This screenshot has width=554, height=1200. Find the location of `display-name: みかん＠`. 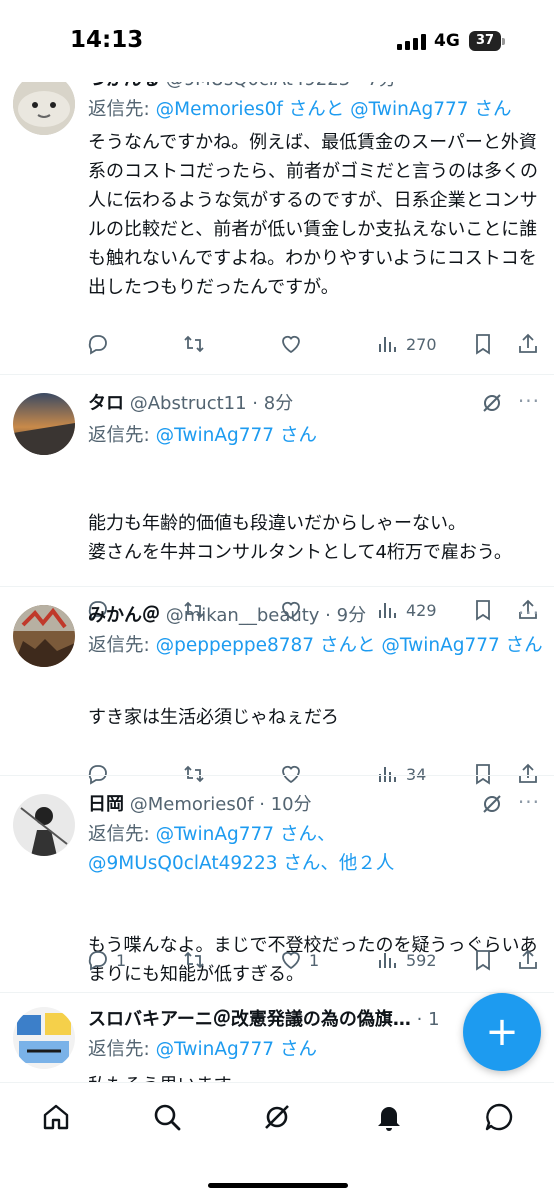

display-name: みかん＠ is located at coordinates (124, 615).